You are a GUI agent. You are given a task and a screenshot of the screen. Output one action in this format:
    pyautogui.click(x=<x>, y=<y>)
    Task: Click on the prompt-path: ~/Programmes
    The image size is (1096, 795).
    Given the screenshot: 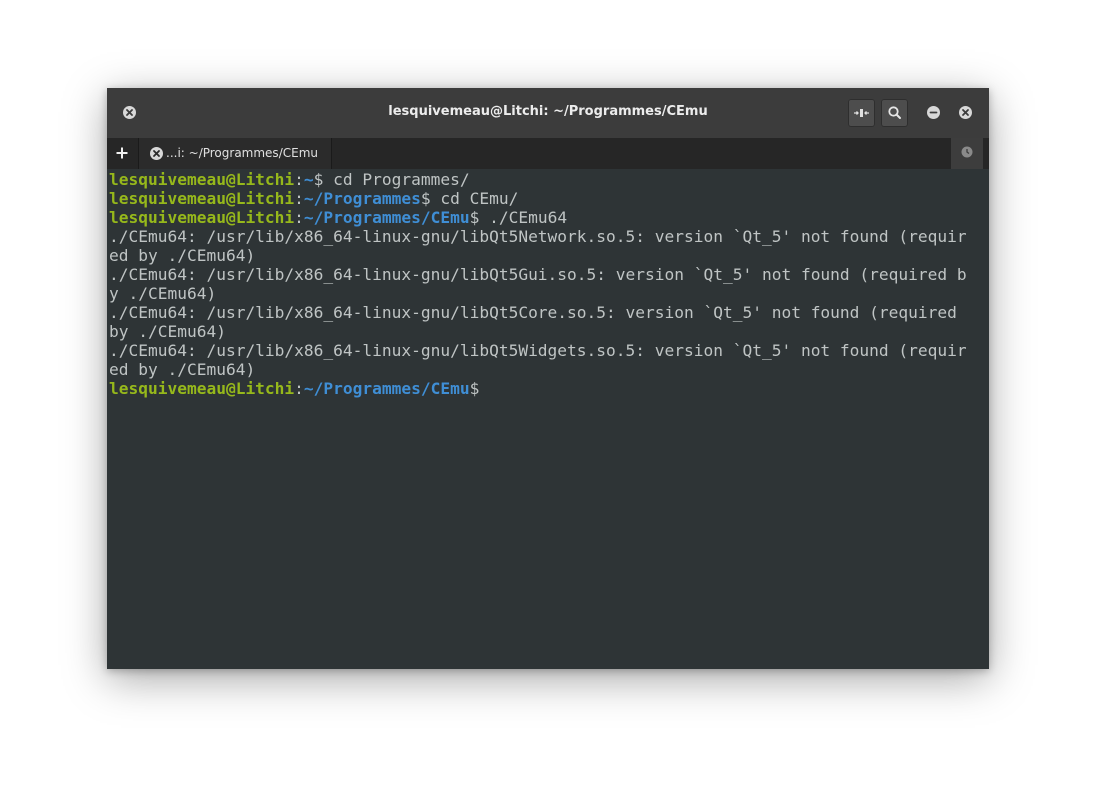 What is the action you would take?
    pyautogui.click(x=362, y=198)
    